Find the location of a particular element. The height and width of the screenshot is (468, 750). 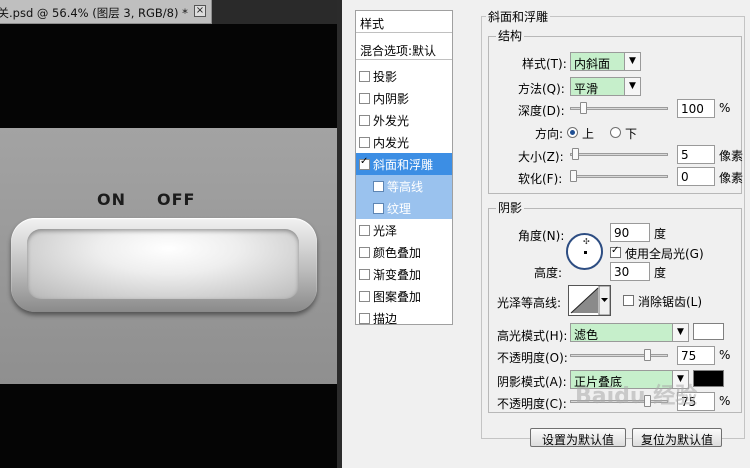

technique-select-value: 平滑 is located at coordinates (586, 89).